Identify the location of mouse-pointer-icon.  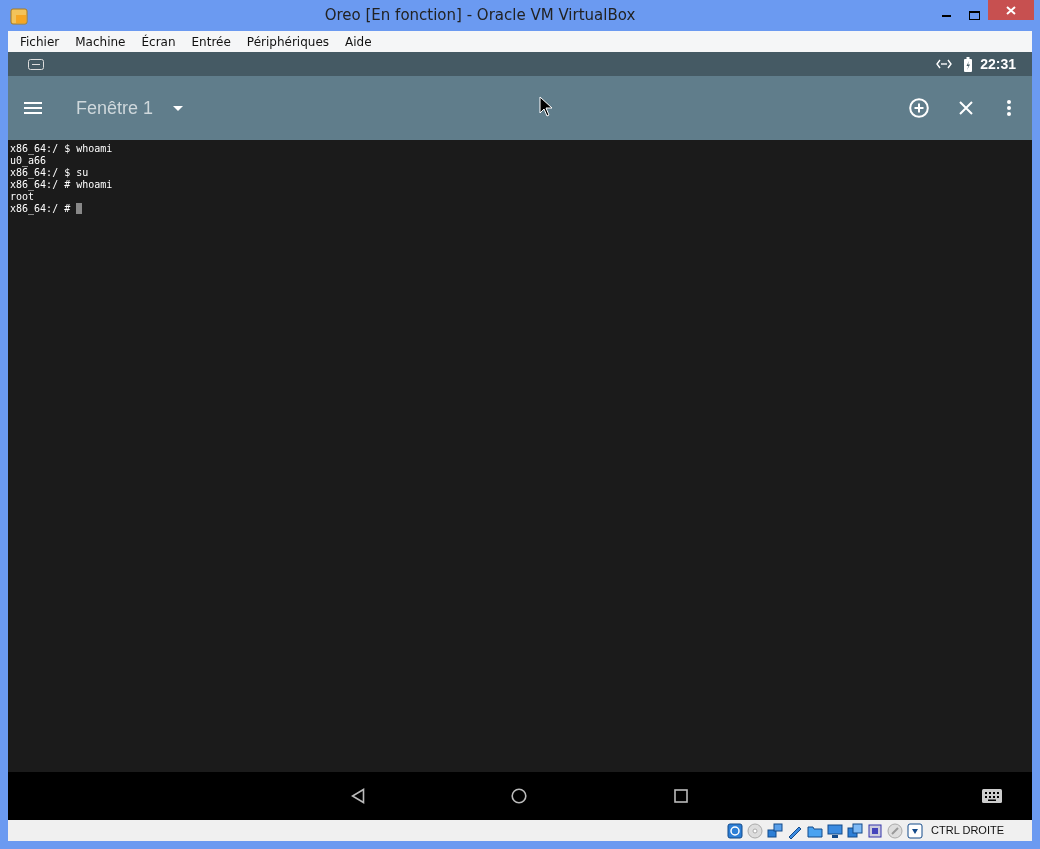
(546, 106).